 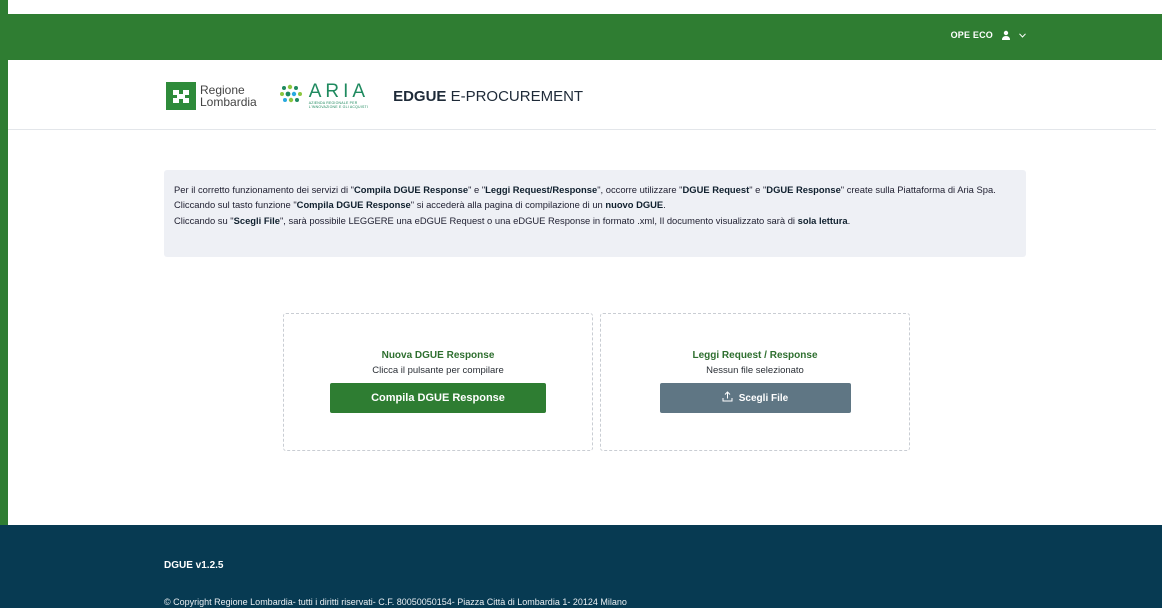 I want to click on compila-dgue-response-button: Compila DGUE Response, so click(x=438, y=398).